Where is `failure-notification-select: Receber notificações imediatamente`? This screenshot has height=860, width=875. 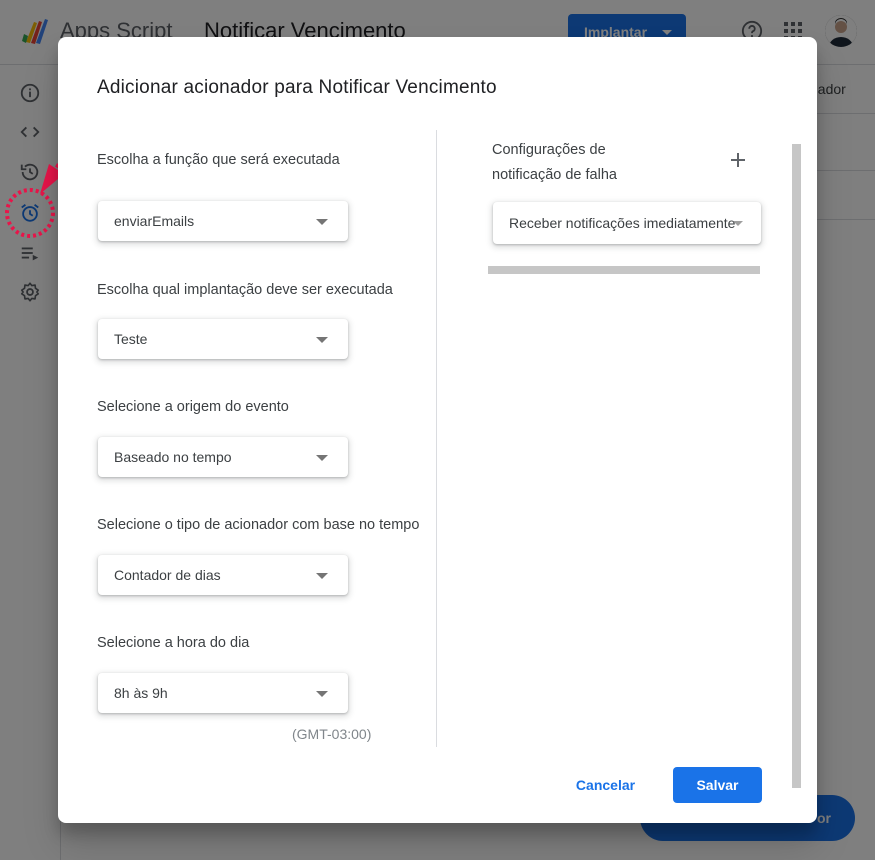
failure-notification-select: Receber notificações imediatamente is located at coordinates (627, 223).